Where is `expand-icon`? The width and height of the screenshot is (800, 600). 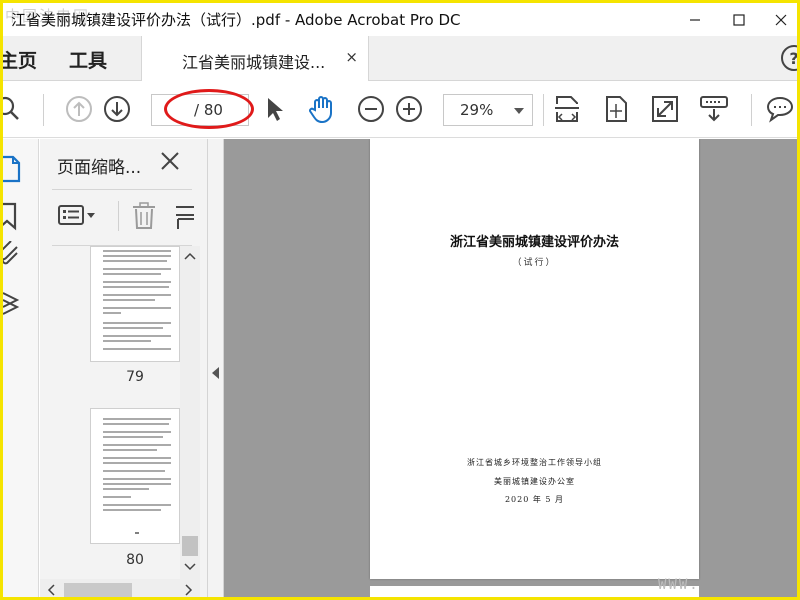
expand-icon is located at coordinates (665, 109).